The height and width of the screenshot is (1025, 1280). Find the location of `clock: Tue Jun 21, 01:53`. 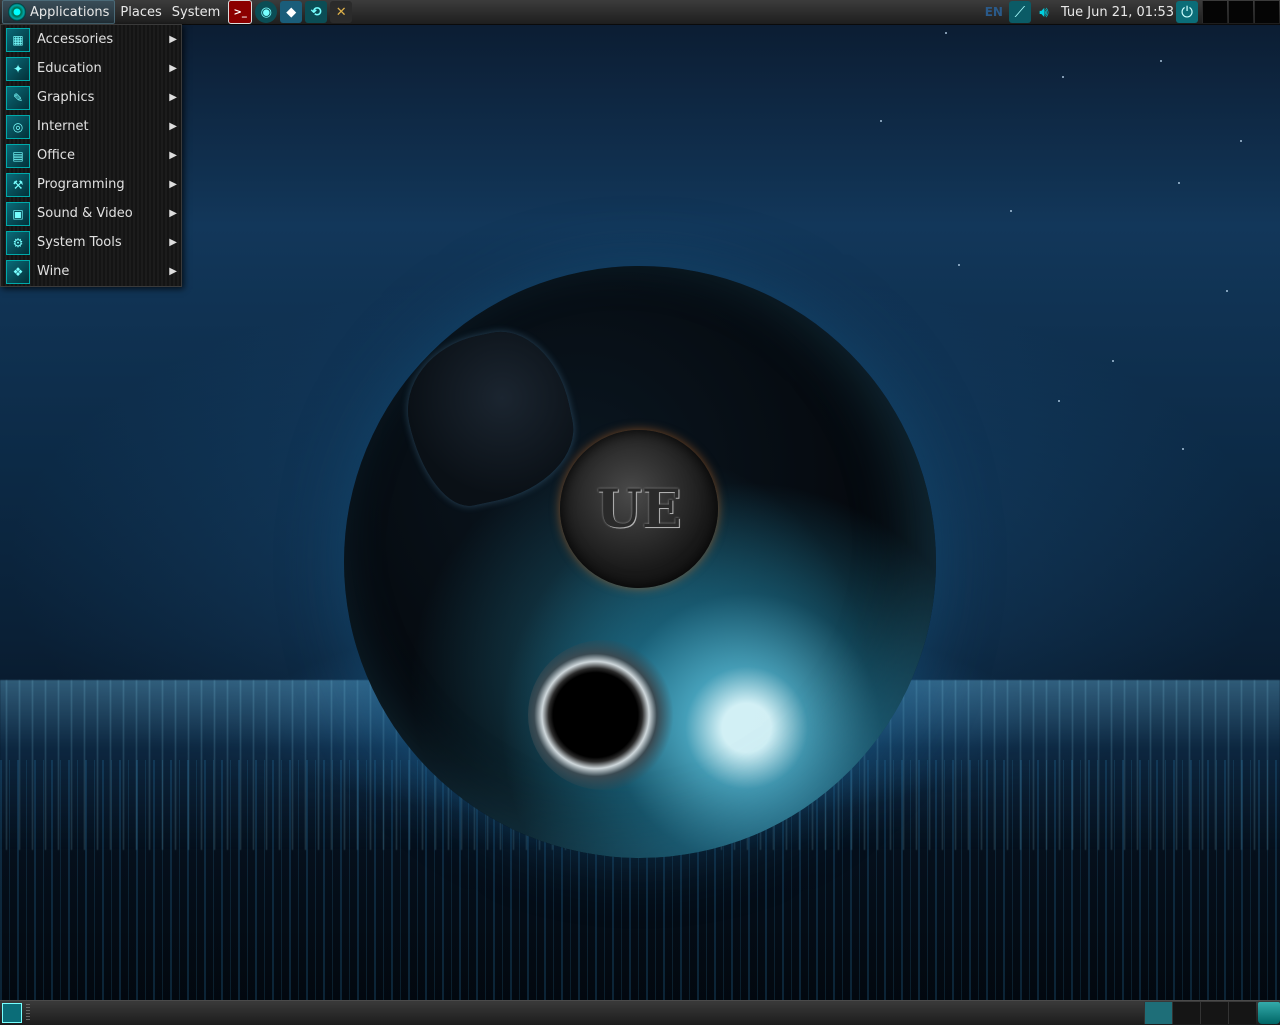

clock: Tue Jun 21, 01:53 is located at coordinates (1117, 12).